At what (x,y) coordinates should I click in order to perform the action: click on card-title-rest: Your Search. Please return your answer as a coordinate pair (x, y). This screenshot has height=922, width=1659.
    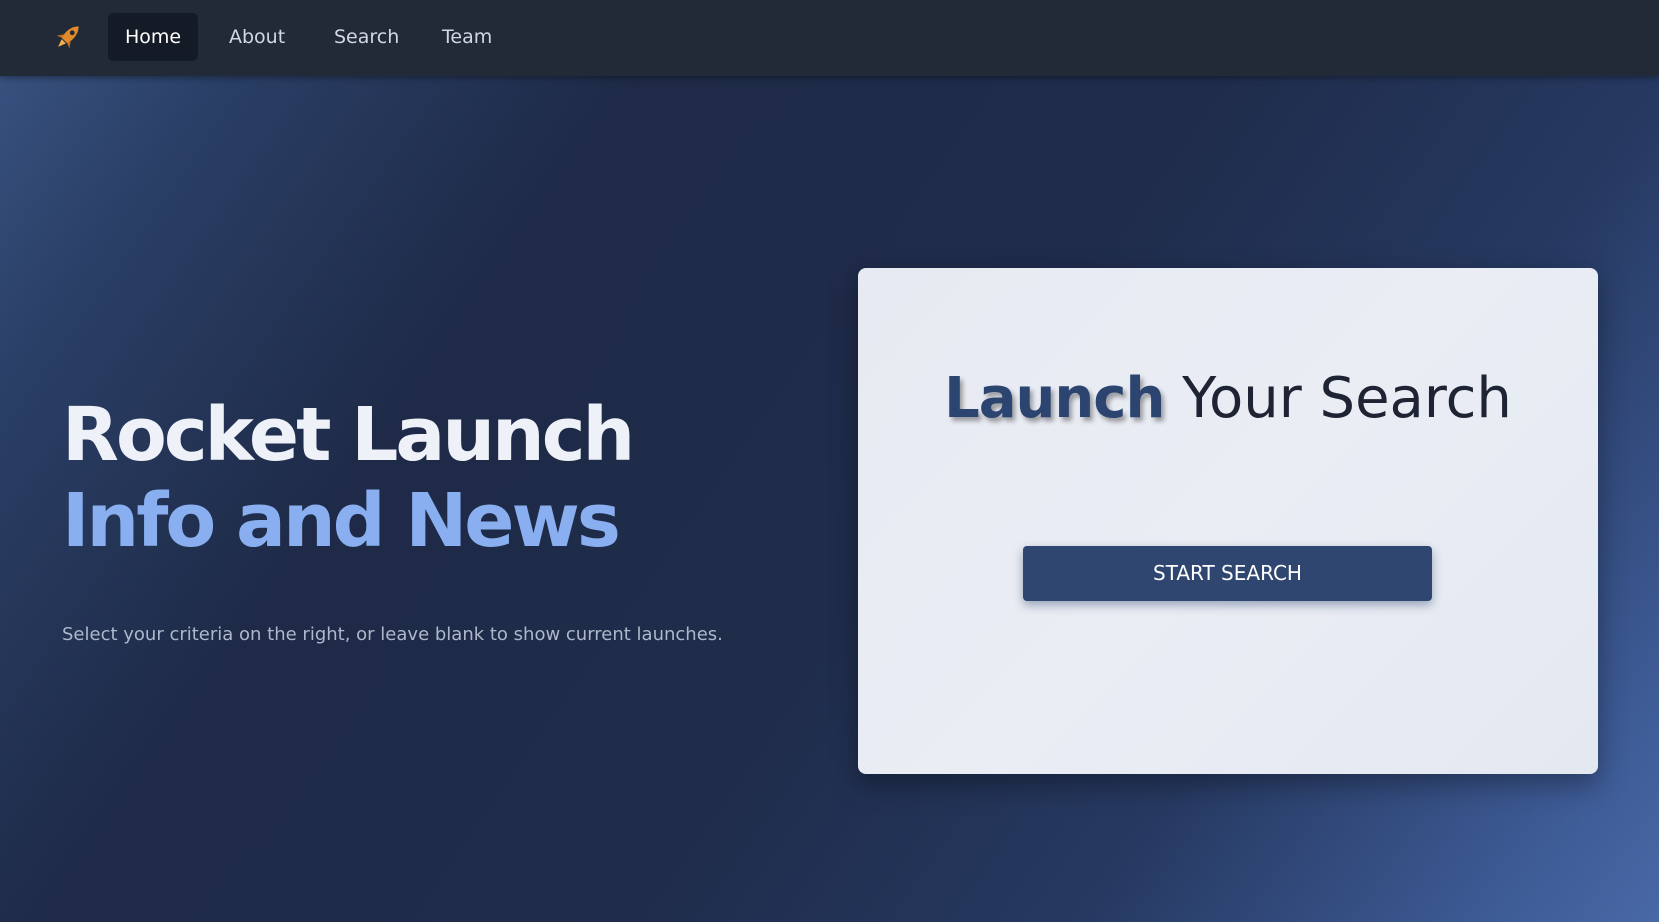
    Looking at the image, I should click on (1347, 398).